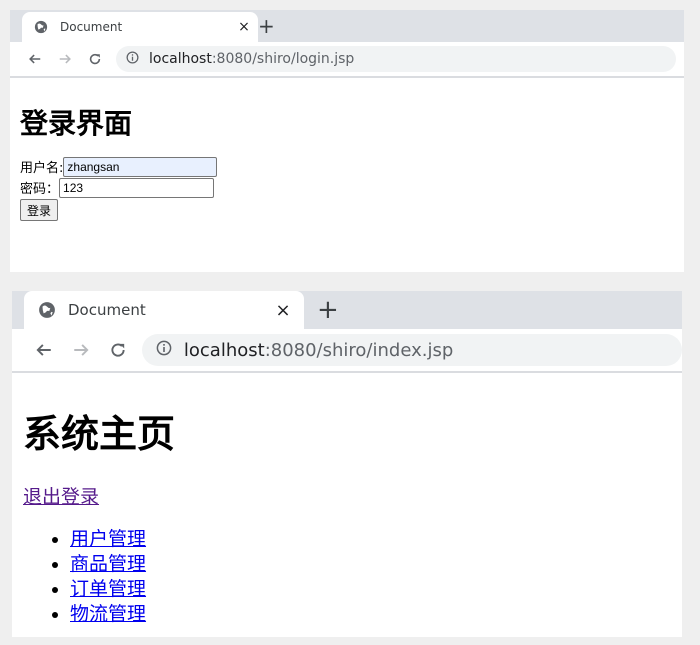 The height and width of the screenshot is (645, 700). What do you see at coordinates (140, 166) in the screenshot?
I see `username-field` at bounding box center [140, 166].